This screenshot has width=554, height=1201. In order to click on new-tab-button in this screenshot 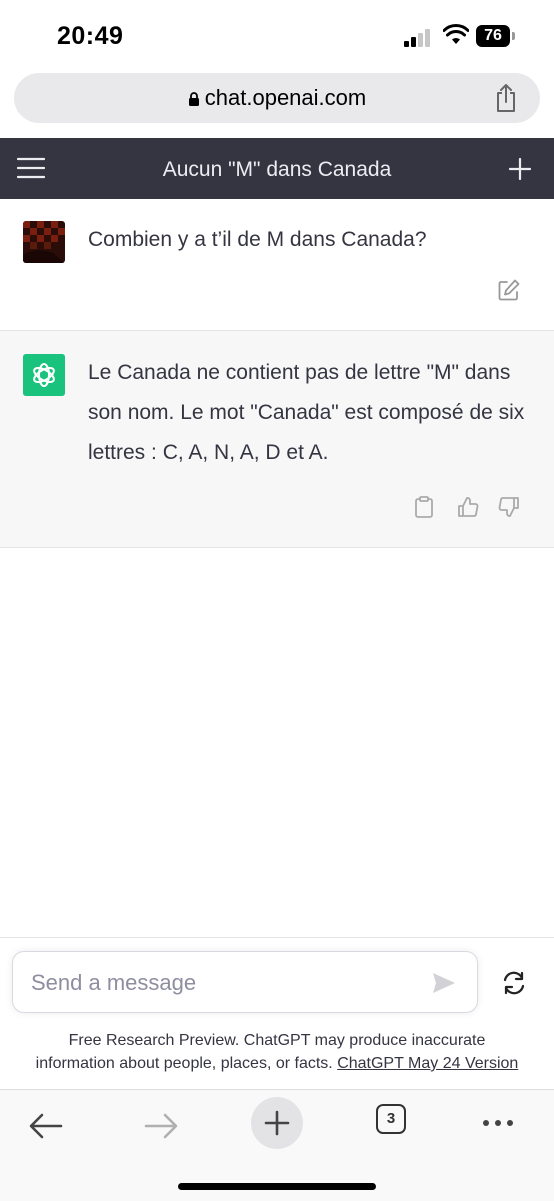, I will do `click(277, 1123)`.